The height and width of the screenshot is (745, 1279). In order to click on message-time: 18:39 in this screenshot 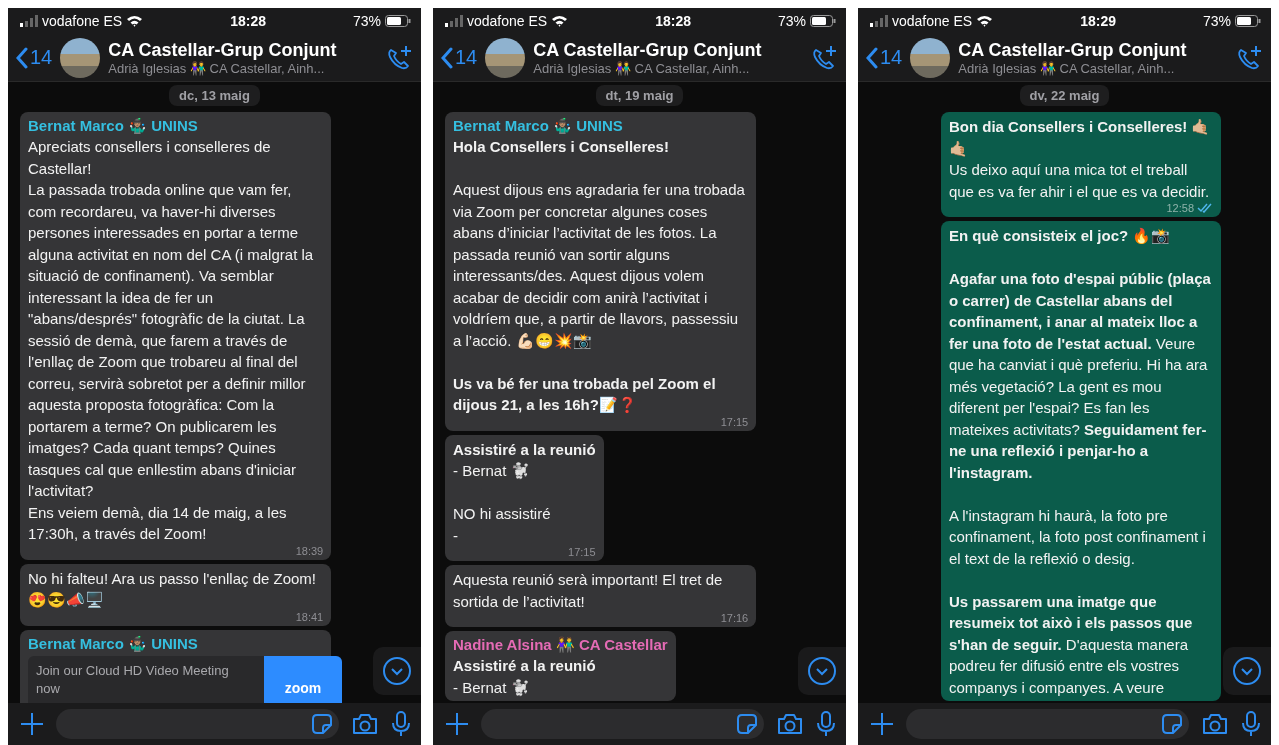, I will do `click(309, 550)`.